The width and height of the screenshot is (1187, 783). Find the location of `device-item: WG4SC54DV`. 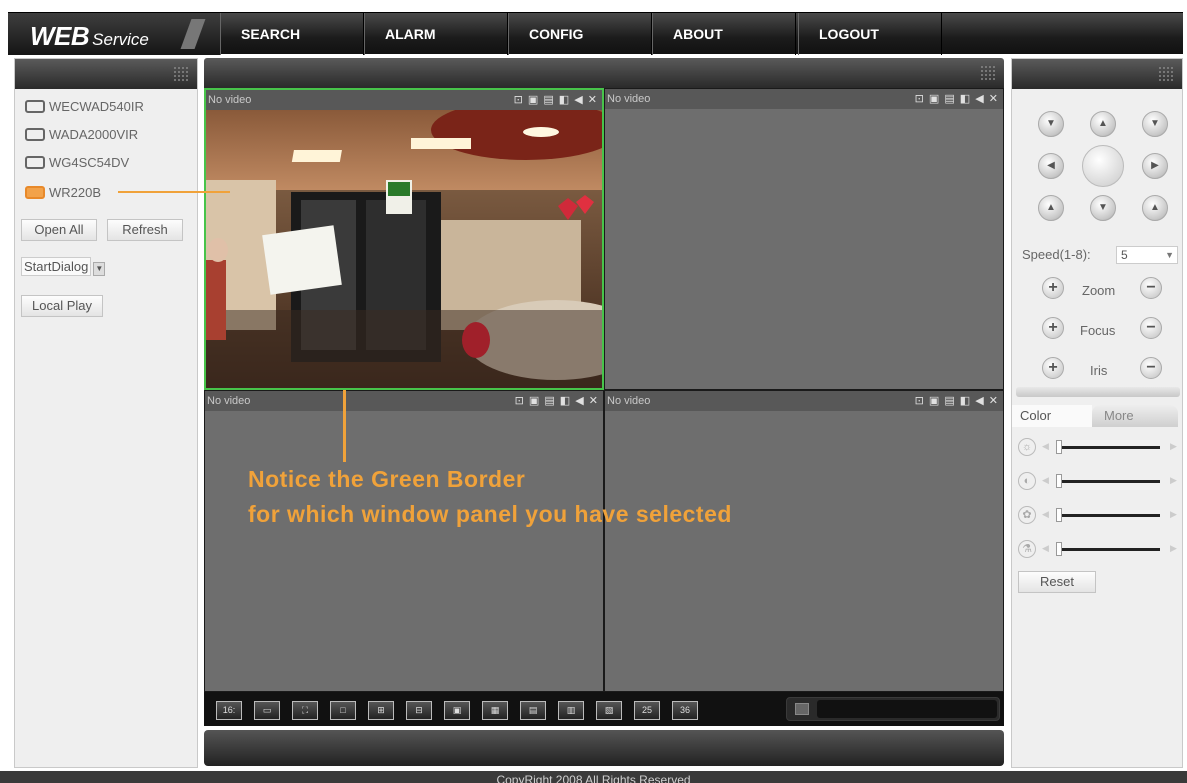

device-item: WG4SC54DV is located at coordinates (77, 163).